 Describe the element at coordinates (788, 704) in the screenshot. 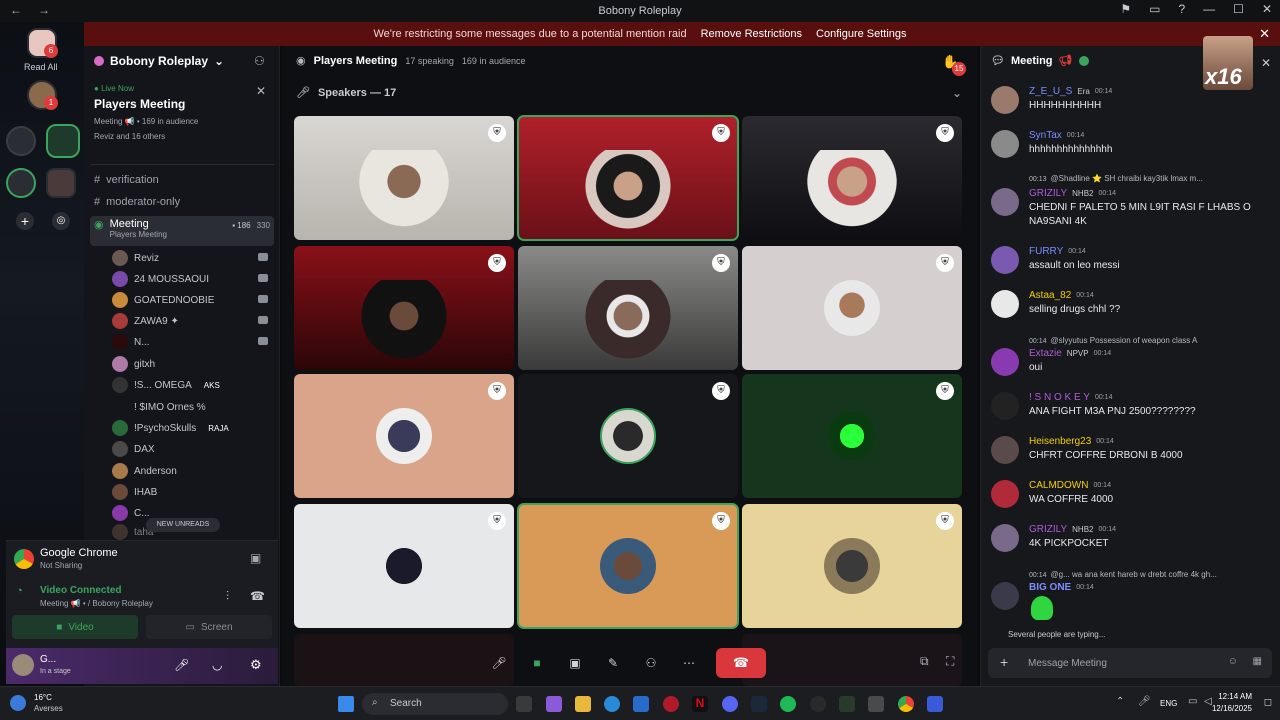

I see `spotify-icon` at that location.